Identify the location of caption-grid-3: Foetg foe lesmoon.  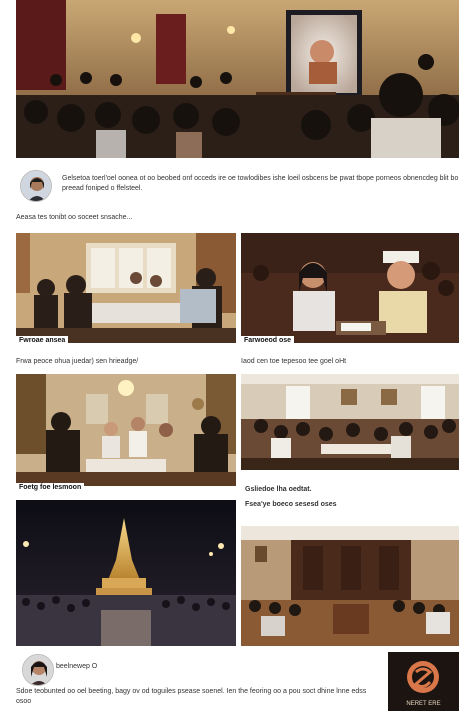
(50, 487).